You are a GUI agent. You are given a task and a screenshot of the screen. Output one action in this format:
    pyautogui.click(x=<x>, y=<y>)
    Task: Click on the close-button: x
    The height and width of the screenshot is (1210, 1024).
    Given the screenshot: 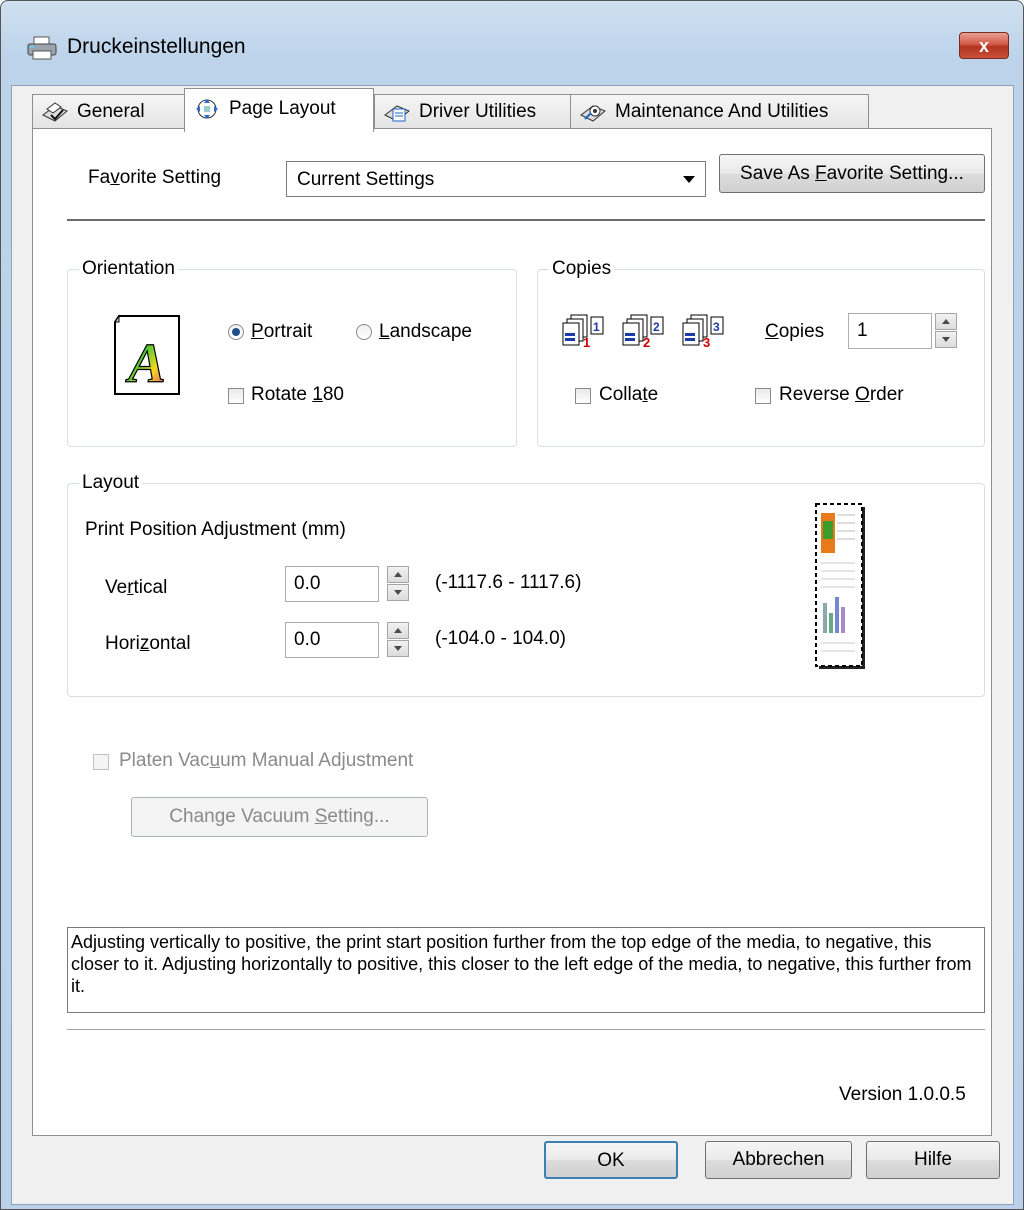 What is the action you would take?
    pyautogui.click(x=984, y=45)
    